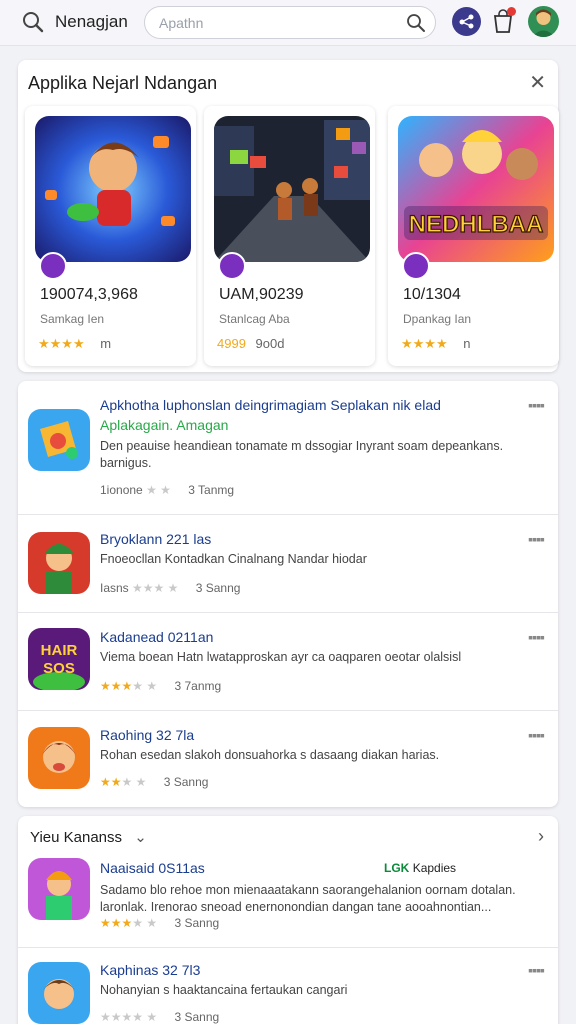  I want to click on notification-dot, so click(511, 11).